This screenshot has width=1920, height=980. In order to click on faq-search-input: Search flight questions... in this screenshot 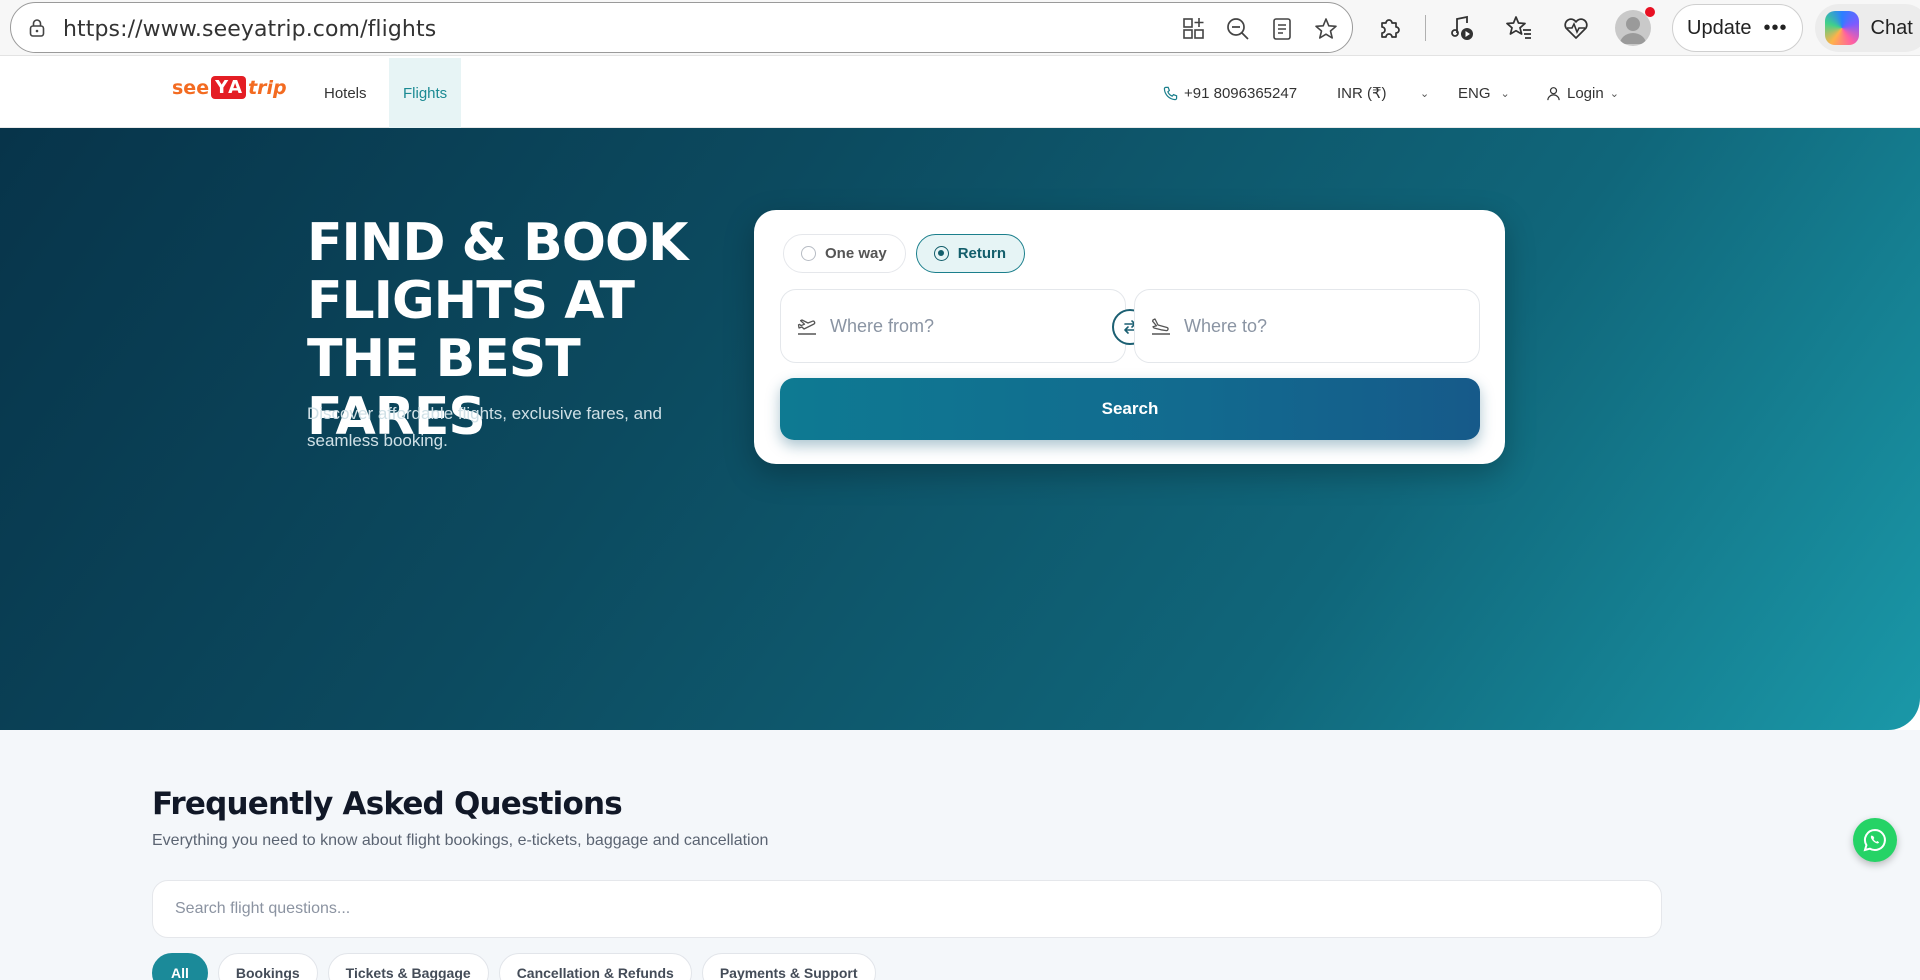, I will do `click(907, 909)`.